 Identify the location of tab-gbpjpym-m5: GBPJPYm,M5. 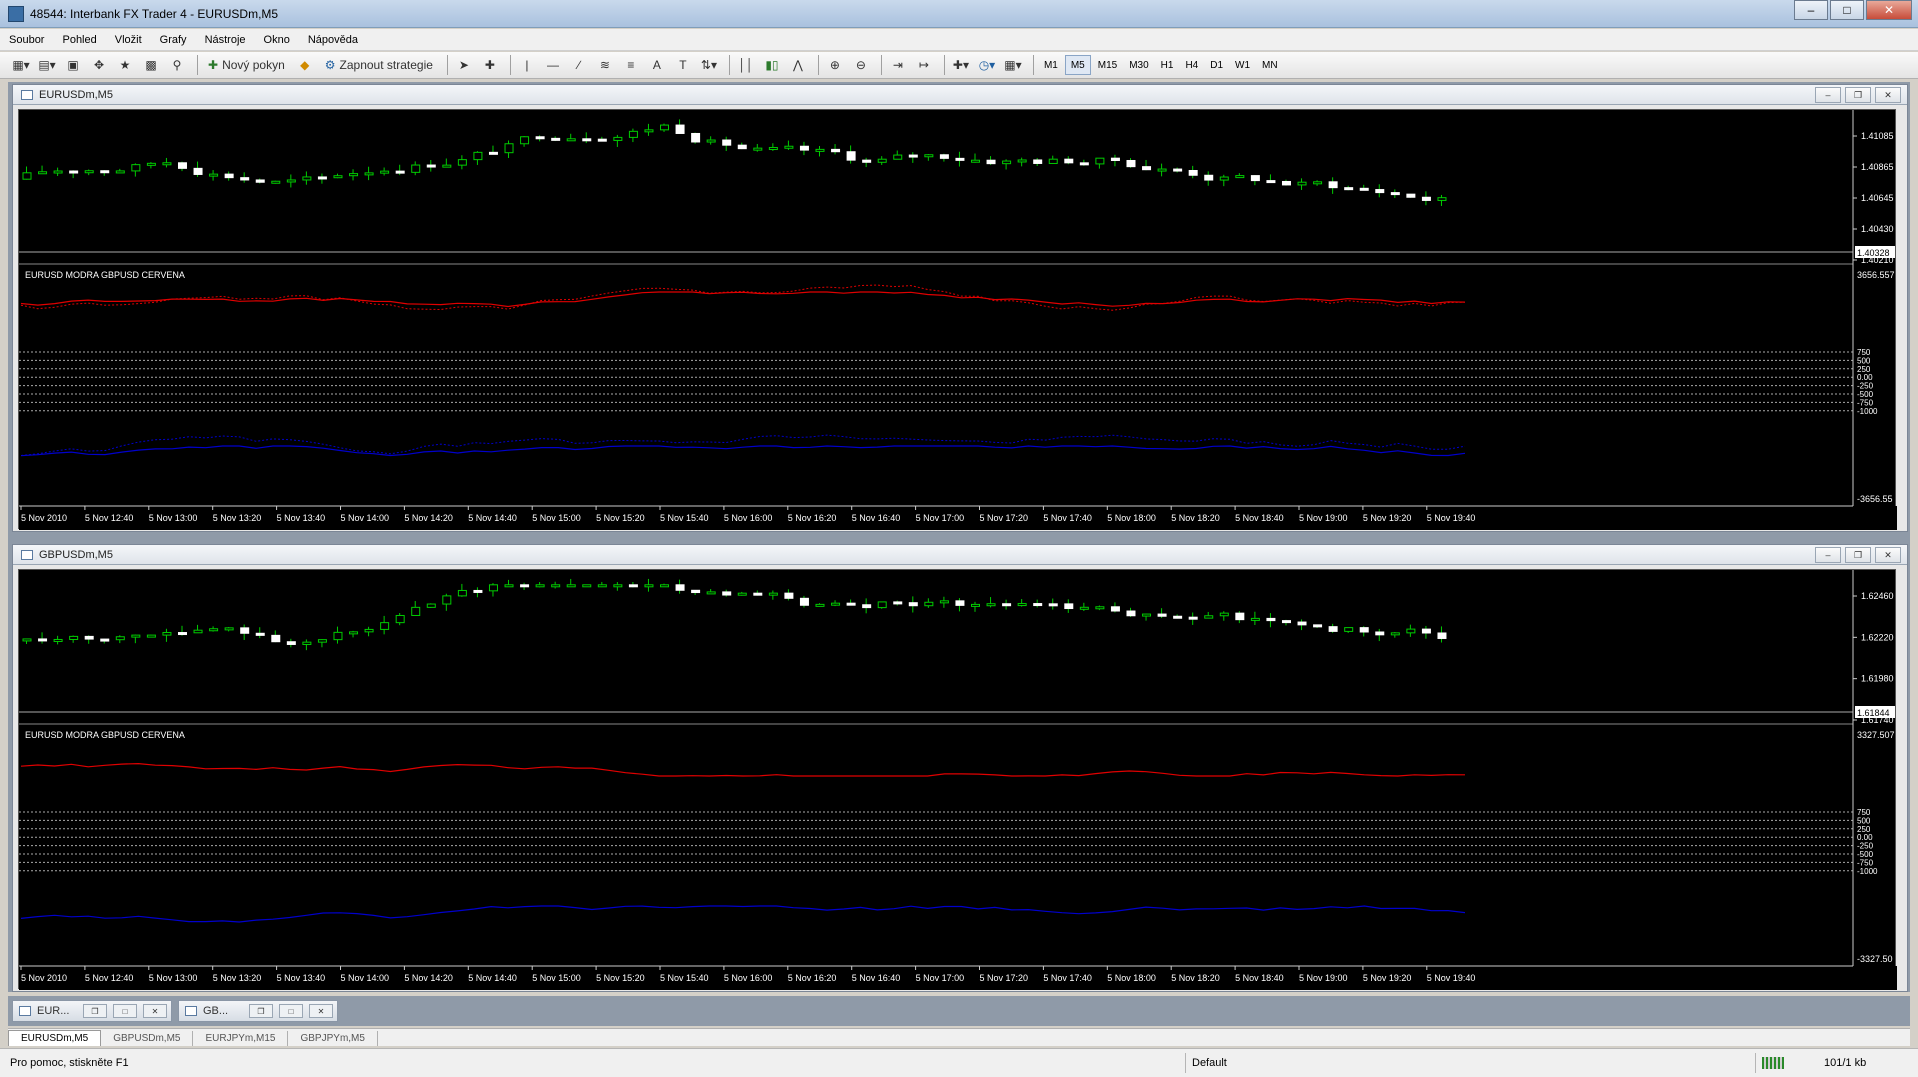
(333, 1038).